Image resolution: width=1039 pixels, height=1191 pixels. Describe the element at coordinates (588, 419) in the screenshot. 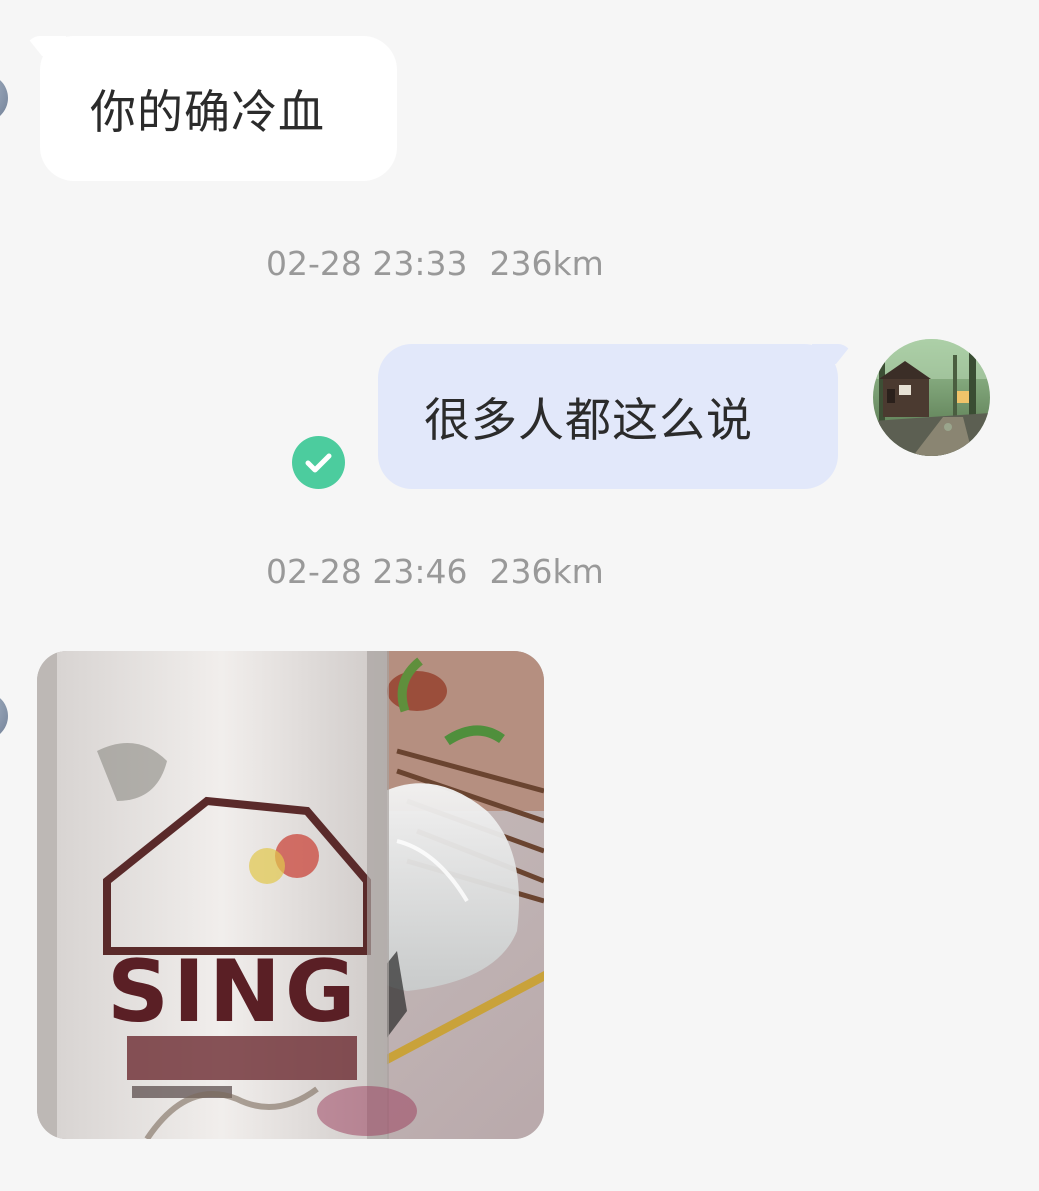

I see `message-text: 很多人都这么说` at that location.